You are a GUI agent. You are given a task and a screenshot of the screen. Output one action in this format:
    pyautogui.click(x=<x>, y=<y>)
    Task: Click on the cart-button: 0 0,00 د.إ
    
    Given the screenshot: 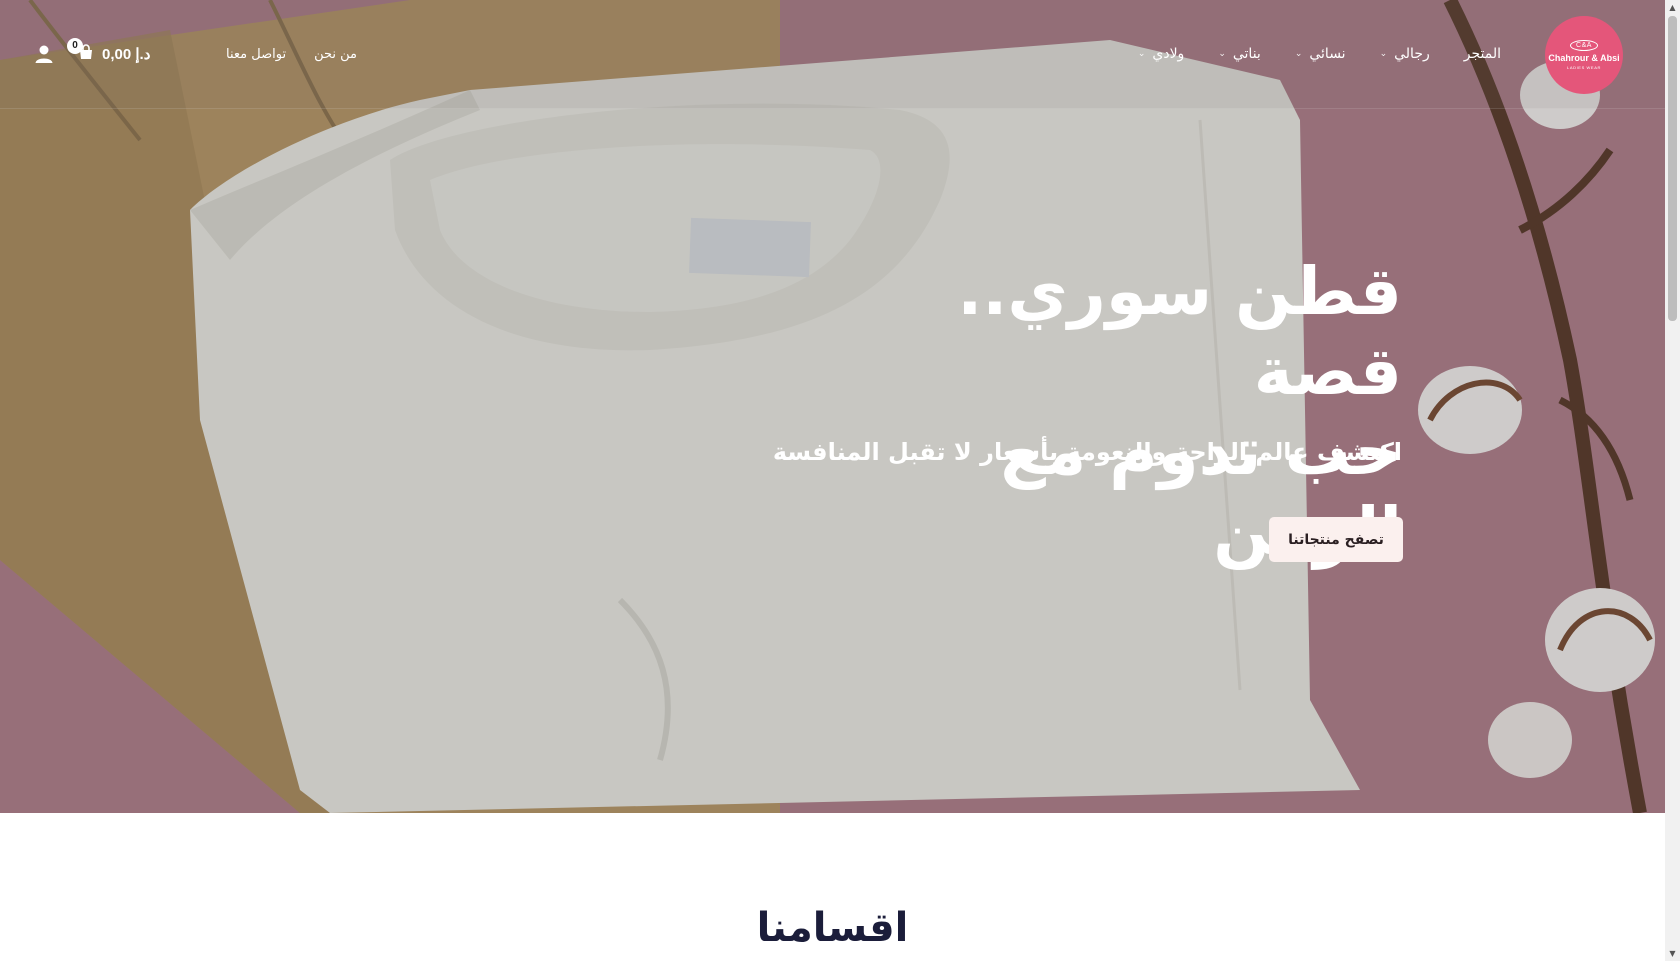 What is the action you would take?
    pyautogui.click(x=109, y=53)
    